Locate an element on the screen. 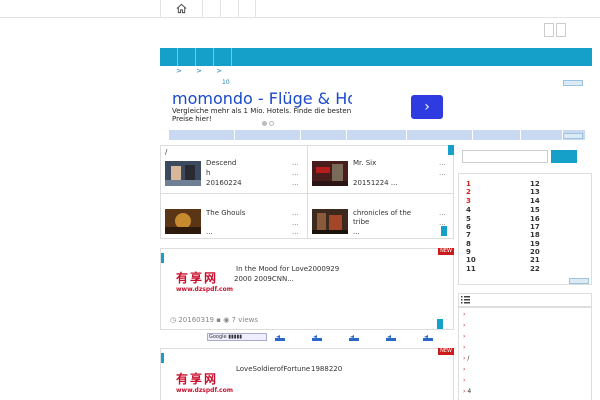  grid-divider is located at coordinates (307, 193).